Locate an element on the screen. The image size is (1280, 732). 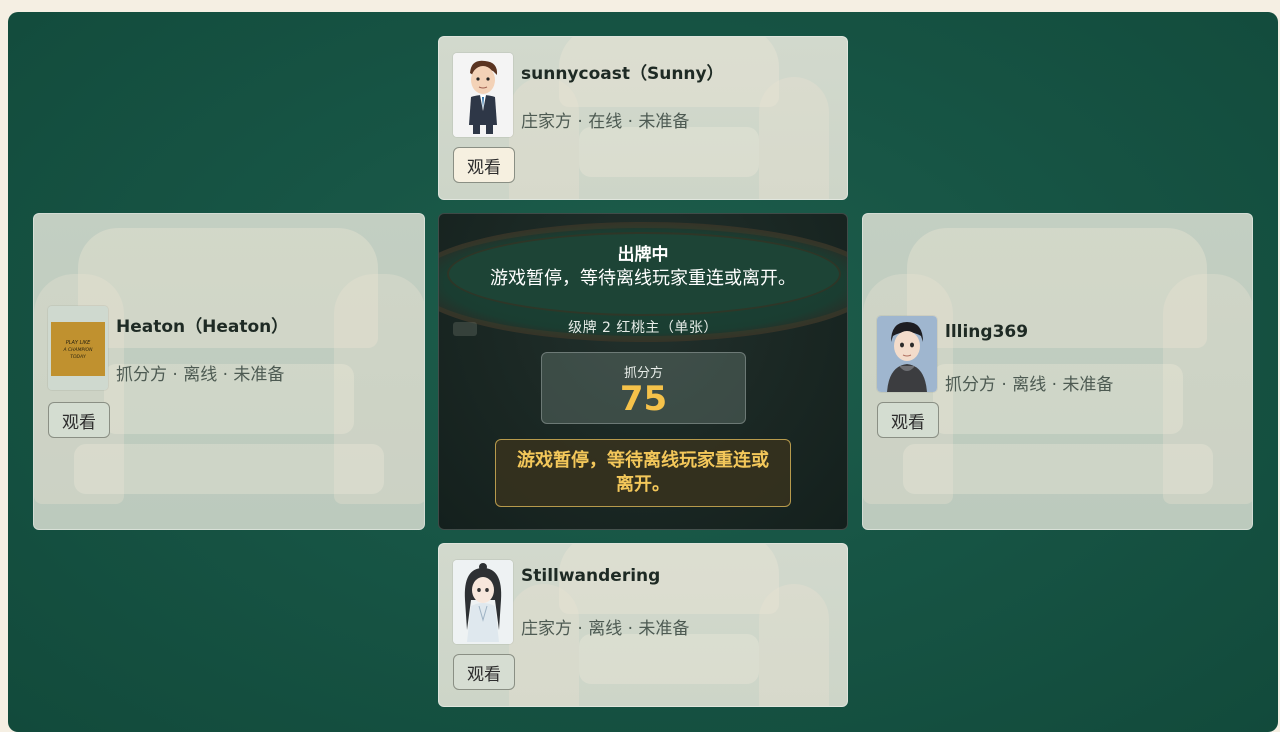
anime-character-avatar-icon is located at coordinates (483, 602).